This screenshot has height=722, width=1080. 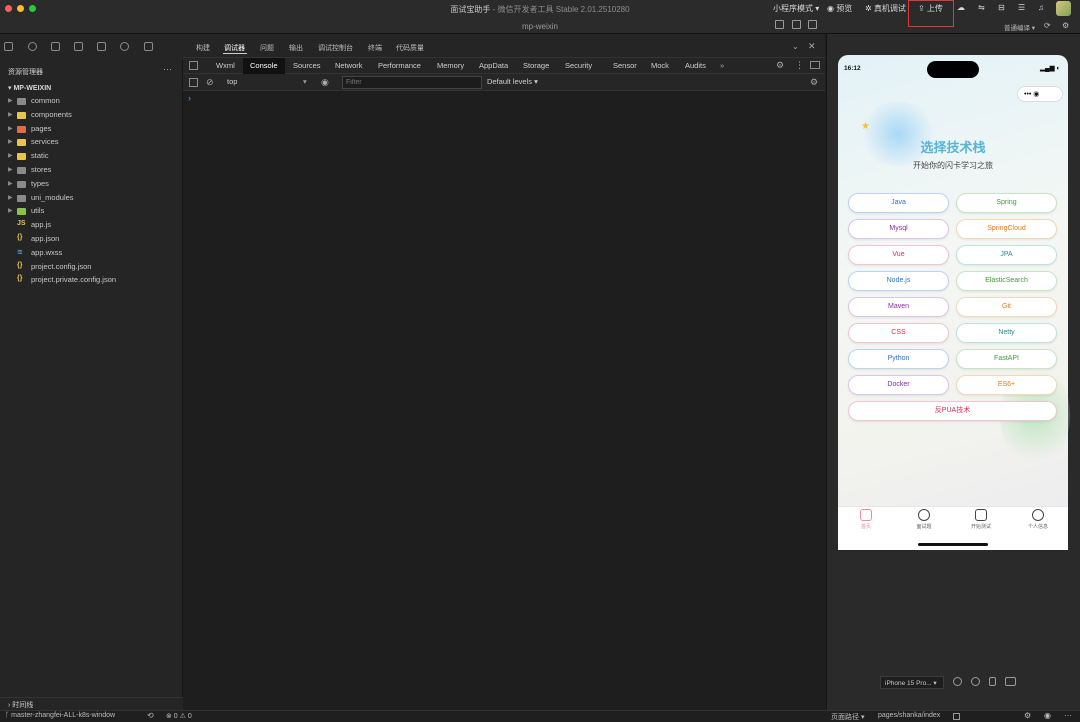 I want to click on close-icon: ✕, so click(x=812, y=46).